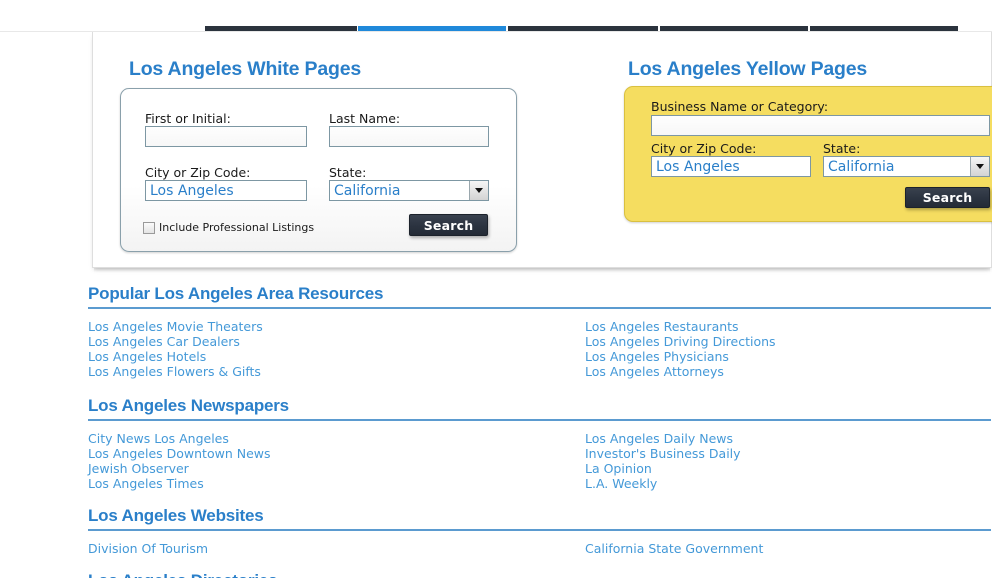 The height and width of the screenshot is (578, 992). I want to click on list-item: Jewish Observer, so click(336, 468).